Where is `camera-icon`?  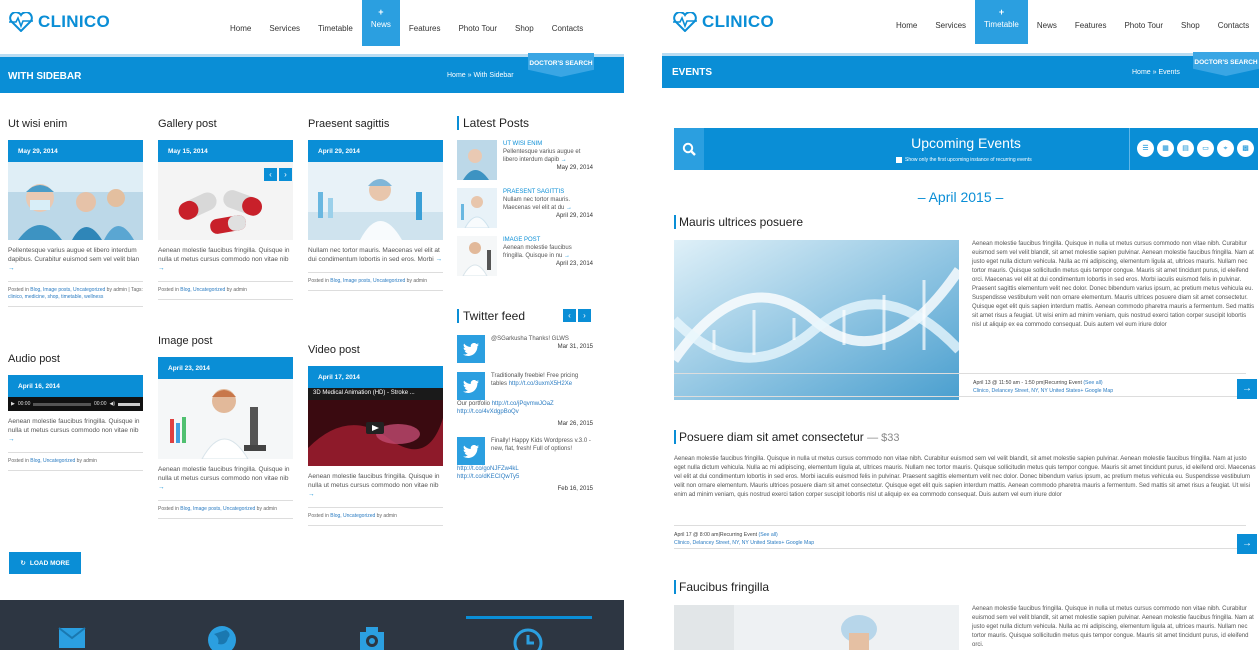
camera-icon is located at coordinates (372, 637).